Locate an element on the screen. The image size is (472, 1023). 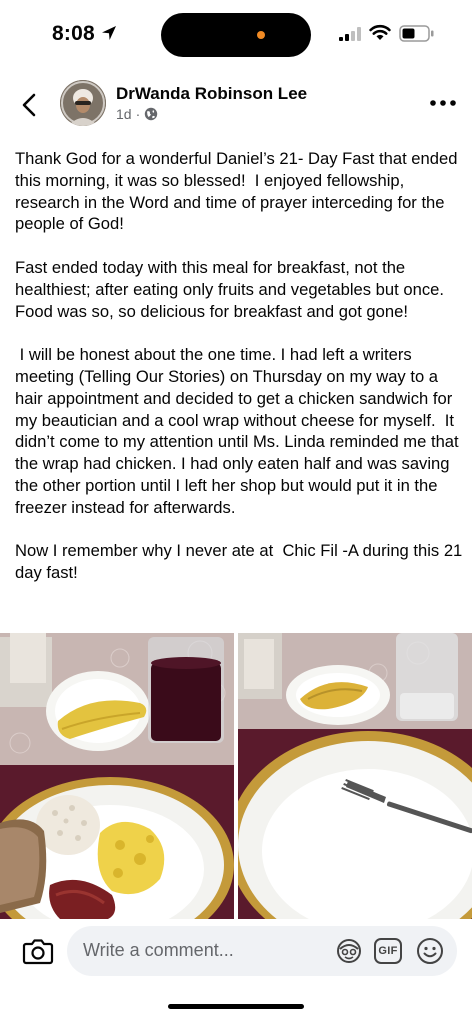
post-timestamp: 1d is located at coordinates (124, 114).